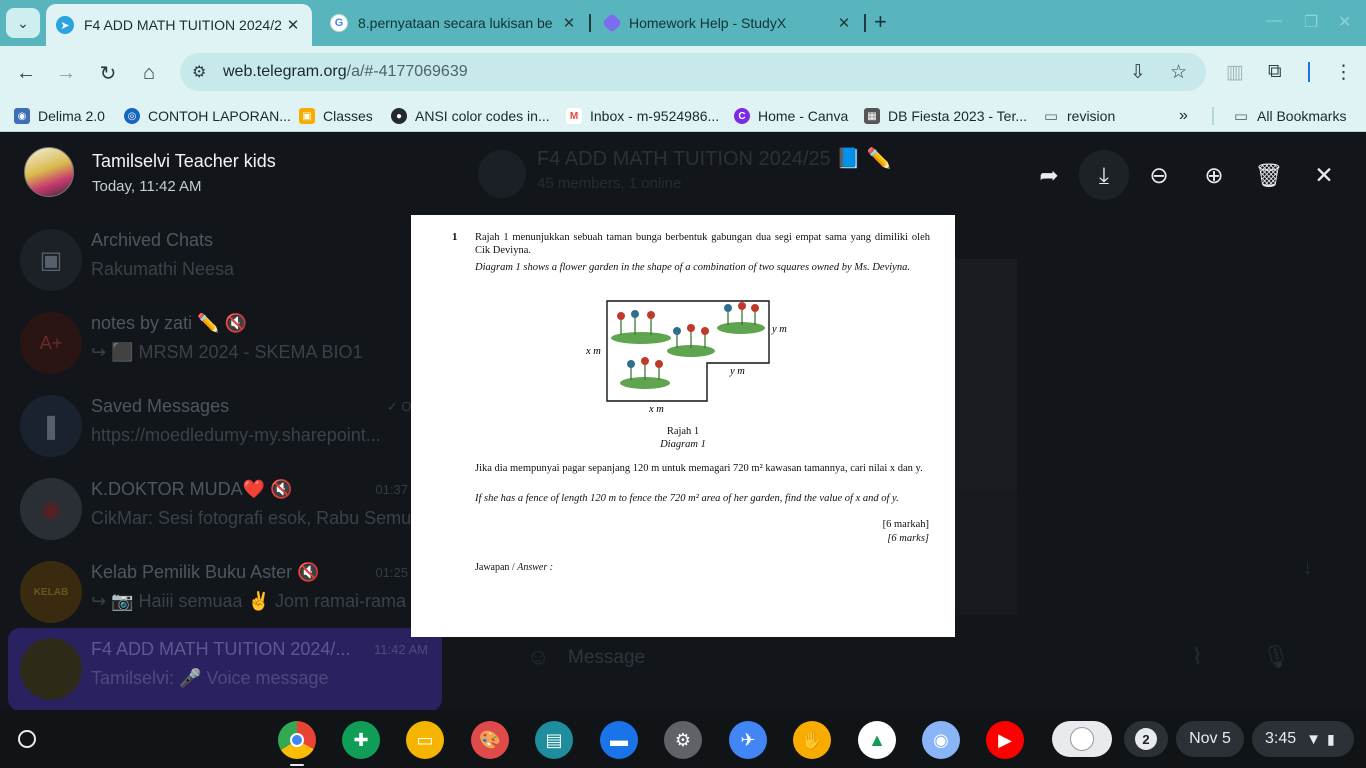 The height and width of the screenshot is (768, 1366). I want to click on tab-title: 8.pernyataan secara lukisan be, so click(455, 23).